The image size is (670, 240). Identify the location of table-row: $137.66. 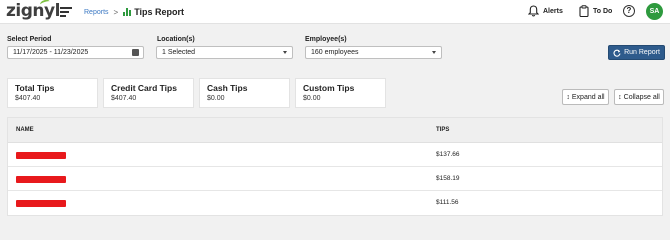
(335, 155).